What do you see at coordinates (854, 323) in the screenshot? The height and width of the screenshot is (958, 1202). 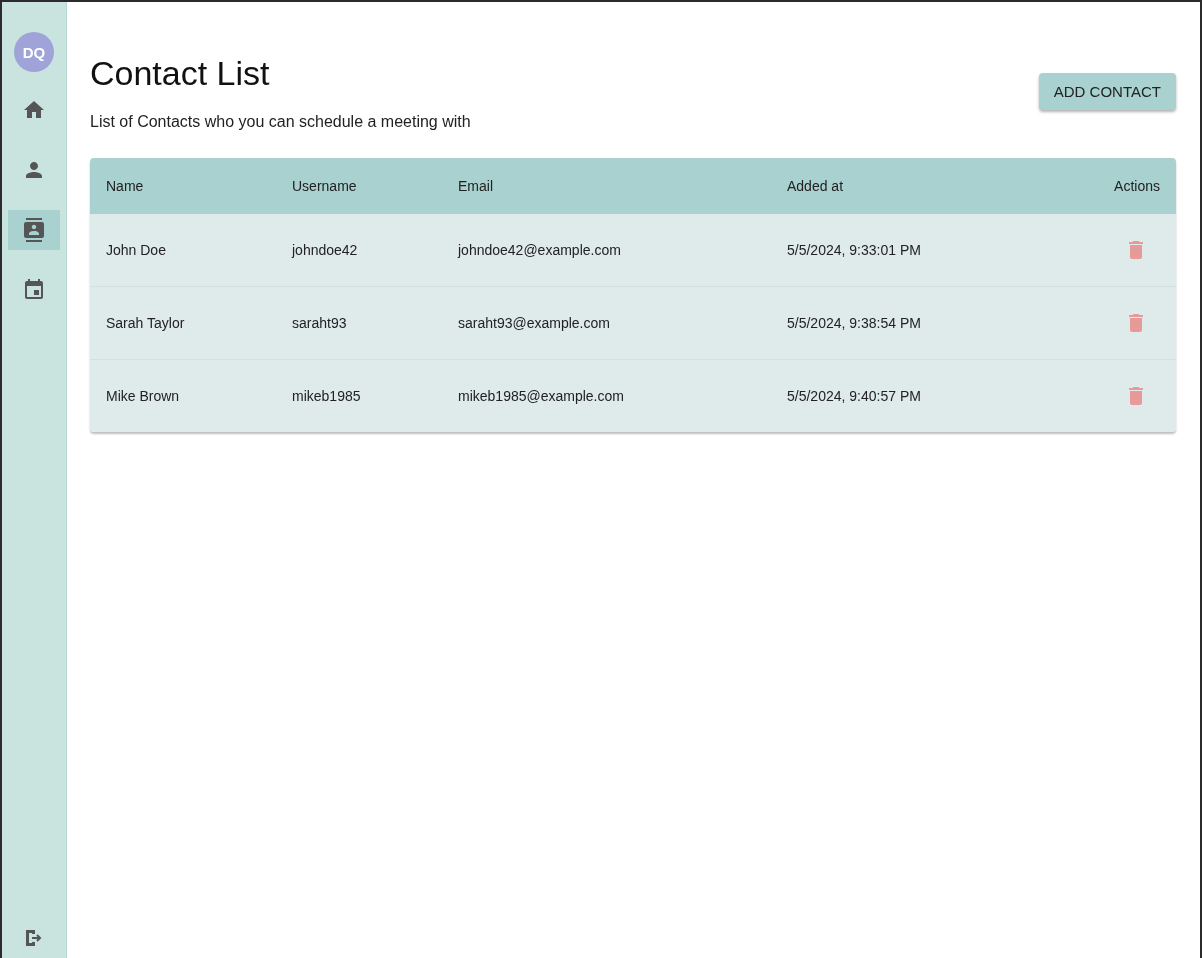 I see `table-cell-text: 5/5/2024, 9:38:54 PM` at bounding box center [854, 323].